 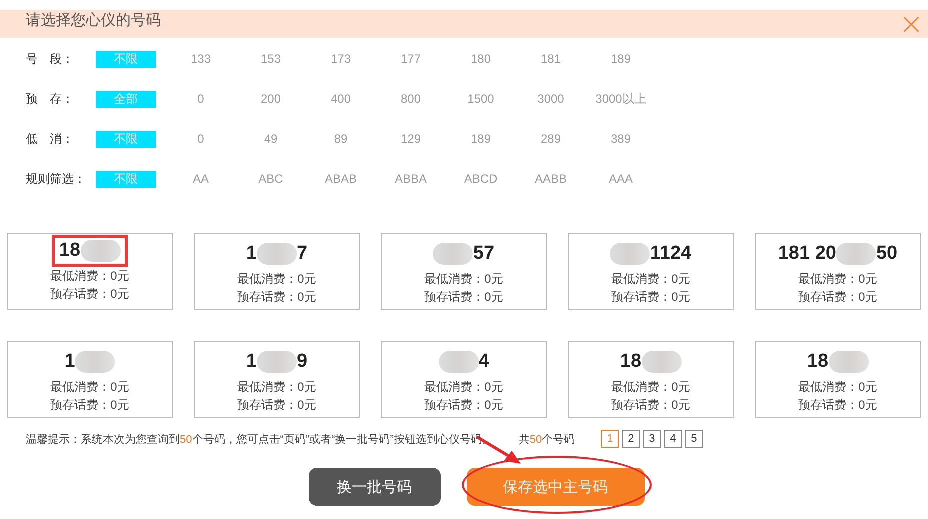 I want to click on filter-option: 800, so click(x=411, y=99).